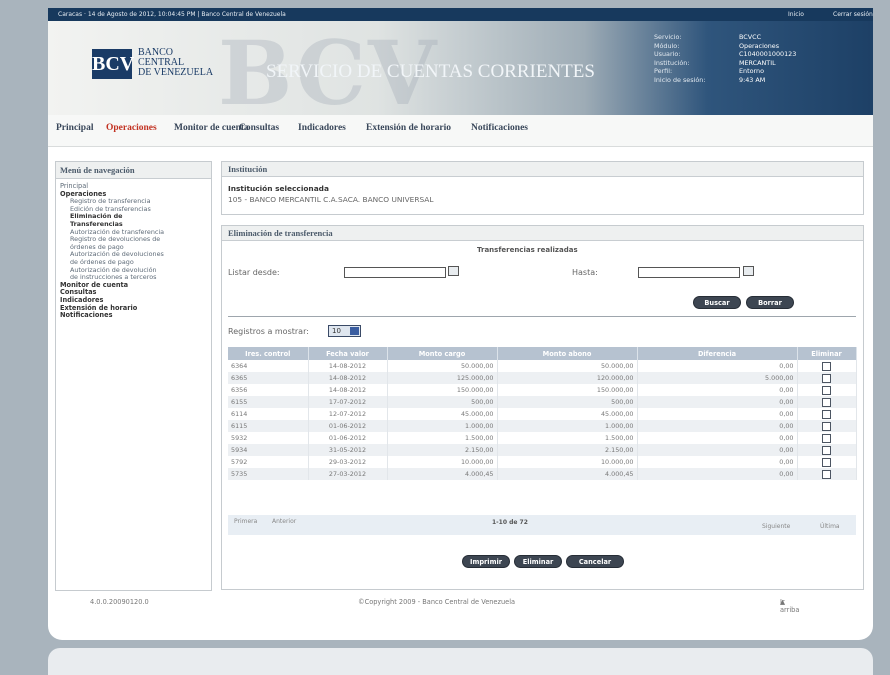 The height and width of the screenshot is (675, 890). I want to click on table-row: 6155 17-07-2012 500,00 500,00 0,00, so click(542, 402).